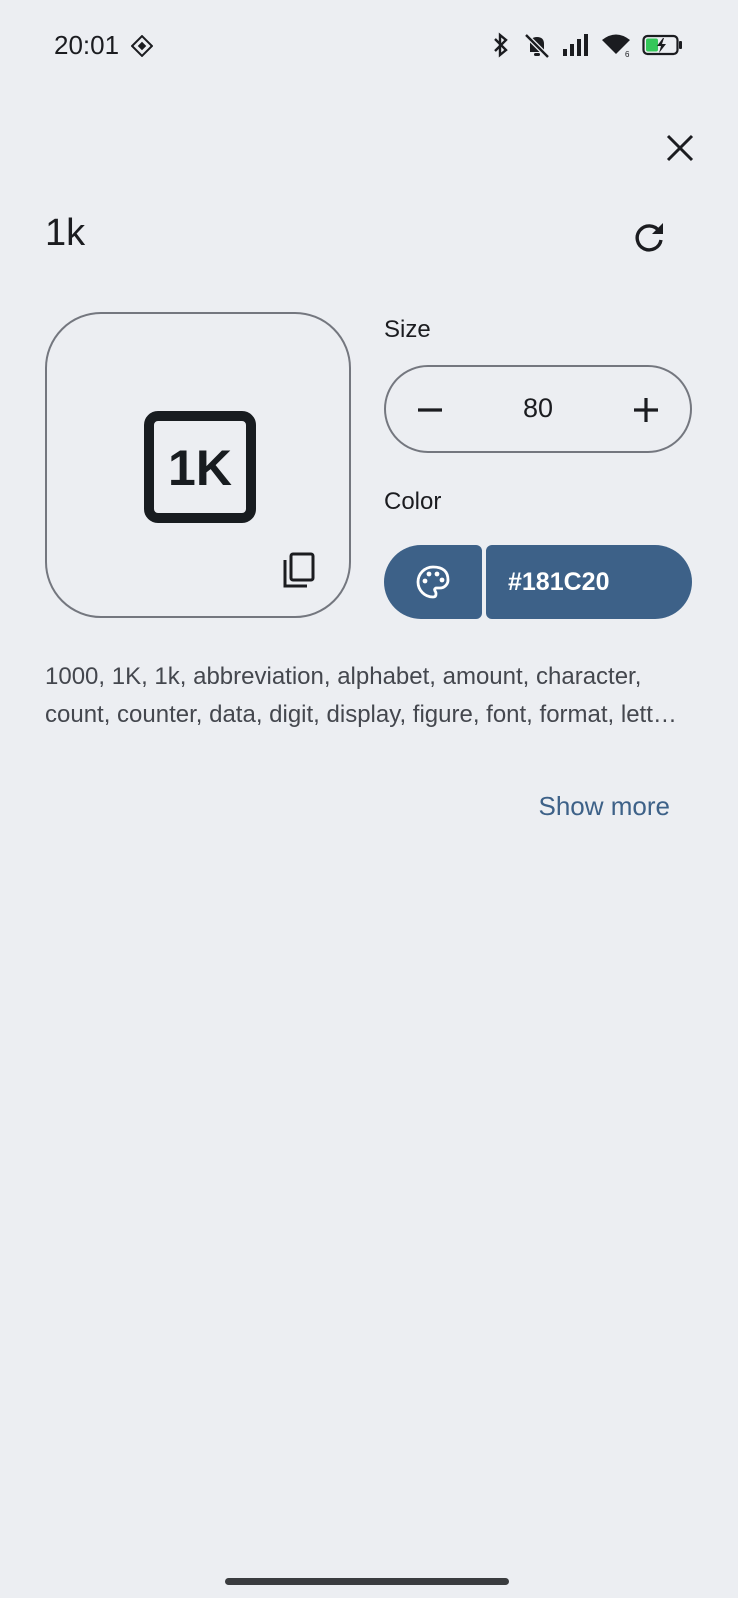 The width and height of the screenshot is (738, 1598). What do you see at coordinates (646, 410) in the screenshot?
I see `plus-icon` at bounding box center [646, 410].